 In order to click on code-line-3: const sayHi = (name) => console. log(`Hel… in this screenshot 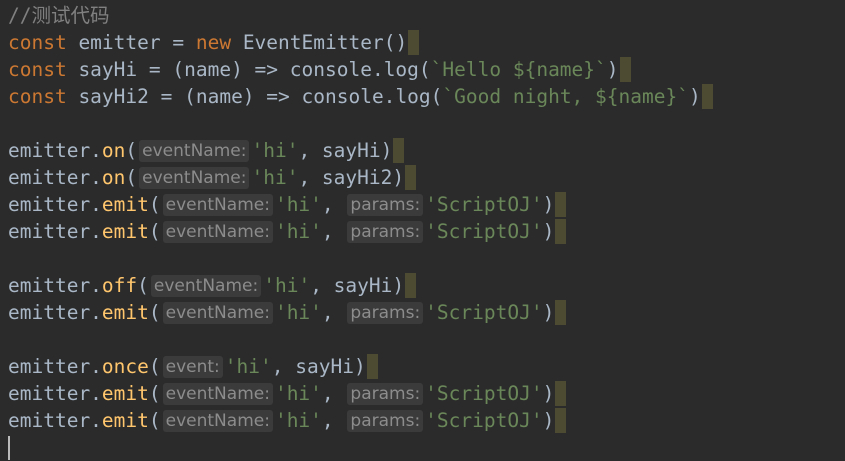, I will do `click(422, 69)`.